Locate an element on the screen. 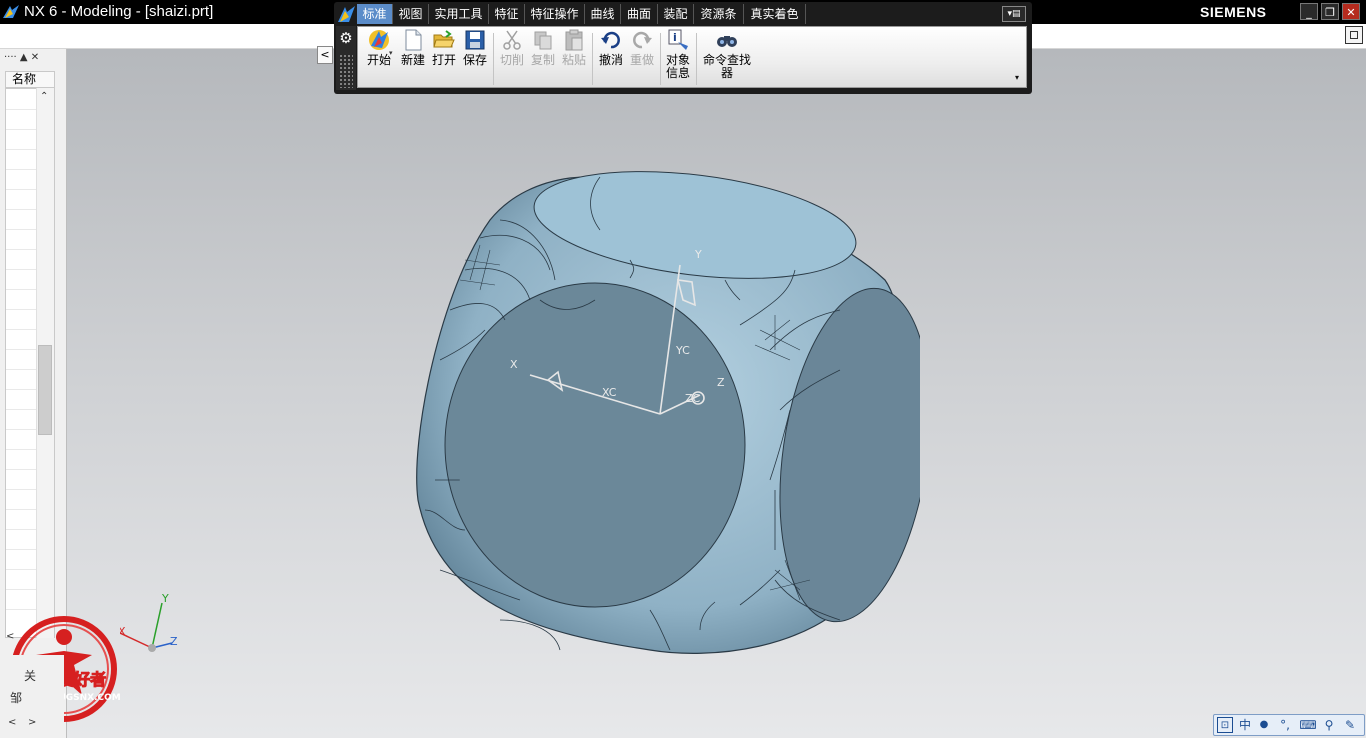 The image size is (1366, 738). paste-button: 粘贴 is located at coordinates (574, 47).